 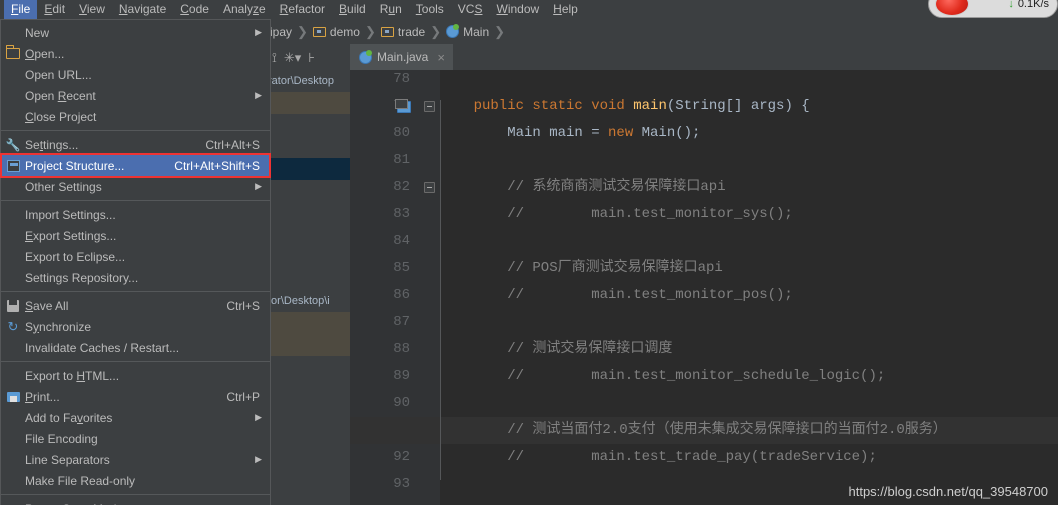 I want to click on line-number: 78, so click(x=401, y=79).